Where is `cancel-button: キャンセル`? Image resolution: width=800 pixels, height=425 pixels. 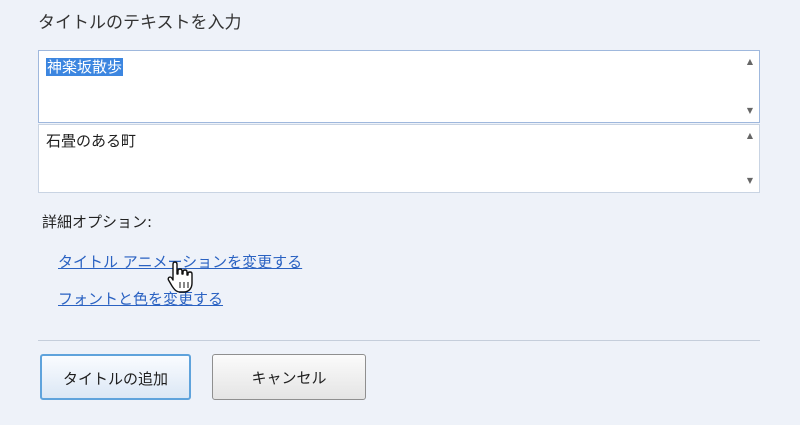
cancel-button: キャンセル is located at coordinates (289, 377).